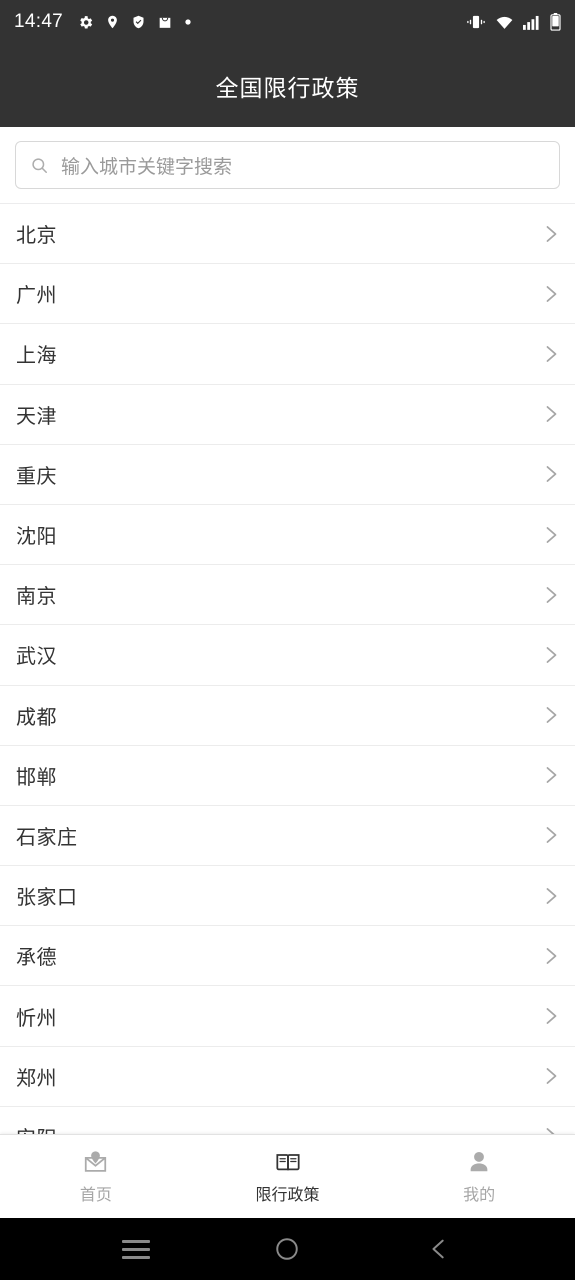 The height and width of the screenshot is (1280, 575). I want to click on search-section: 输入城市关键字搜索, so click(287, 165).